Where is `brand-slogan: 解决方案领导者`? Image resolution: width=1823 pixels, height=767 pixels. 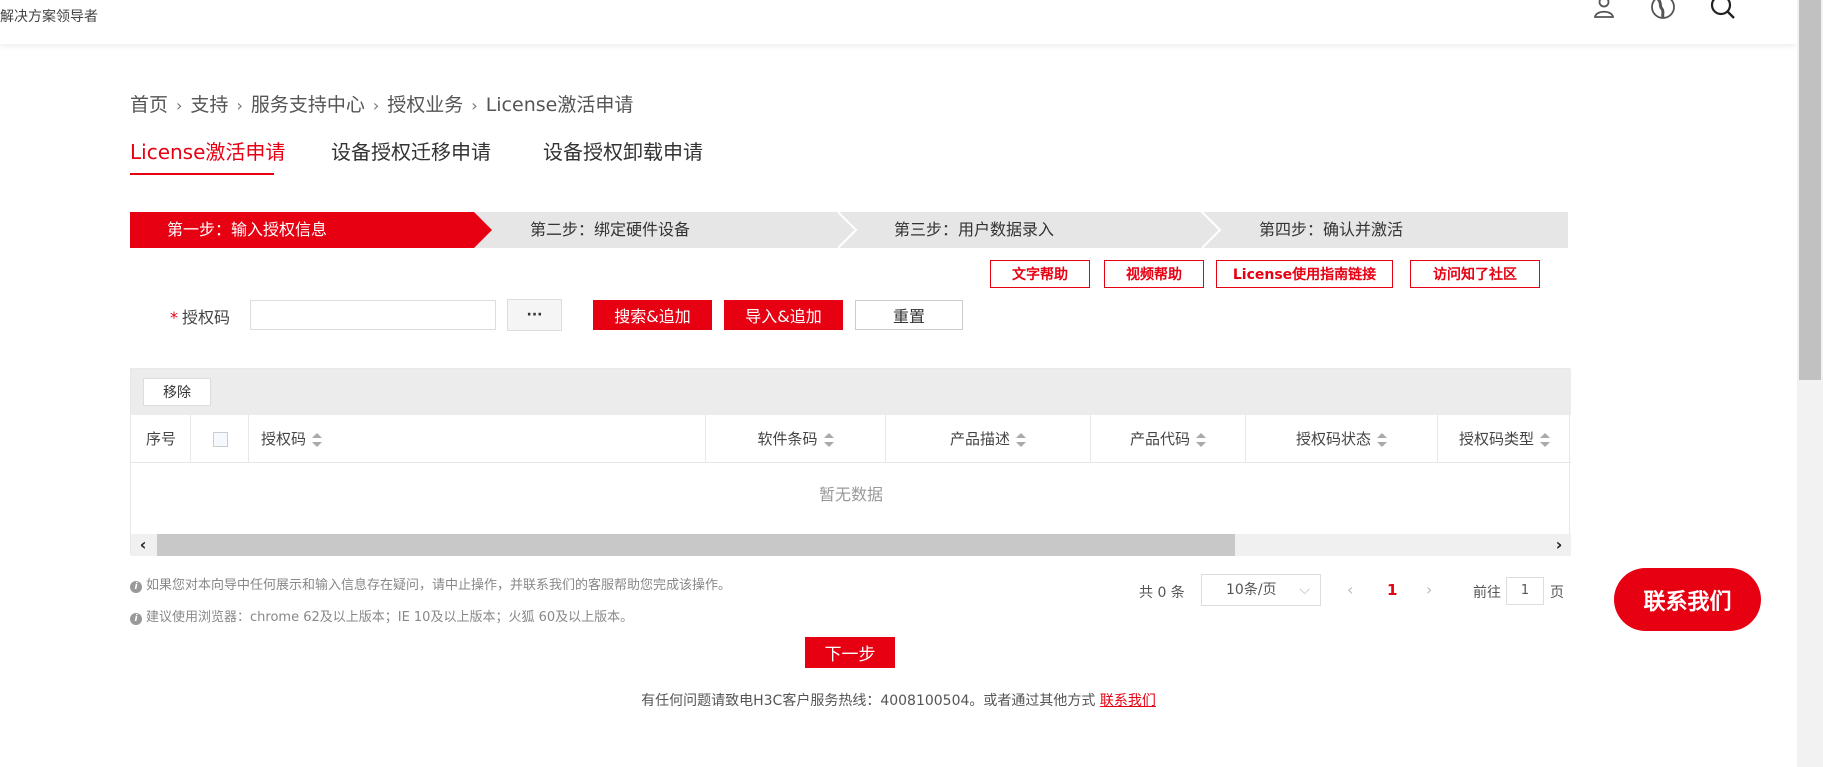 brand-slogan: 解决方案领导者 is located at coordinates (49, 17).